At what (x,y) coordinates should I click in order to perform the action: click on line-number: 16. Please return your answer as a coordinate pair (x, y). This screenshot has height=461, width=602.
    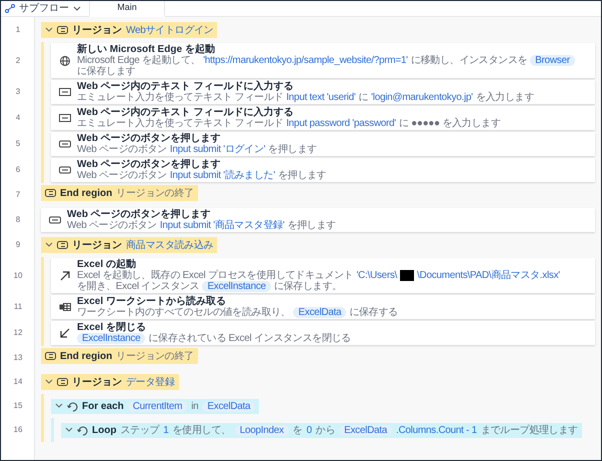
    Looking at the image, I should click on (18, 430).